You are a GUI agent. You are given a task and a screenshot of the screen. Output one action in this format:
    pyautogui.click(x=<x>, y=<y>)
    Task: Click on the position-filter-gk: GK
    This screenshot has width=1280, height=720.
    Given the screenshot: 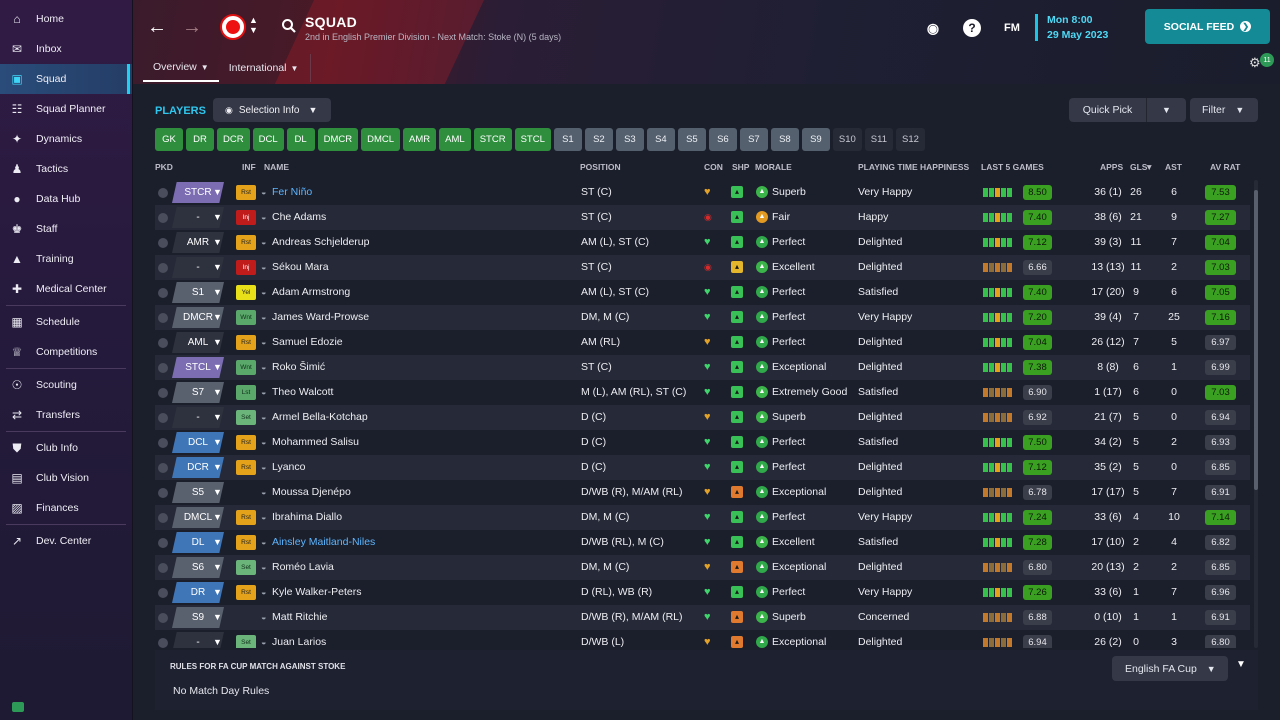 What is the action you would take?
    pyautogui.click(x=169, y=139)
    